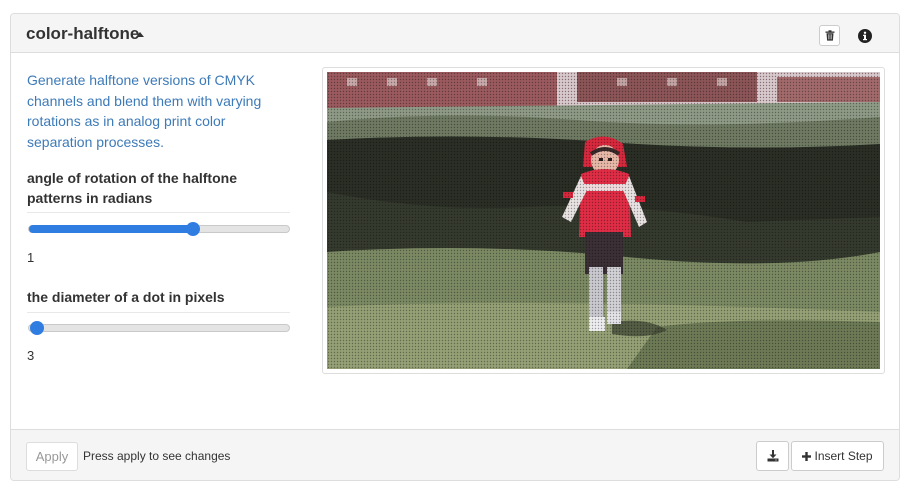  I want to click on download-button, so click(772, 456).